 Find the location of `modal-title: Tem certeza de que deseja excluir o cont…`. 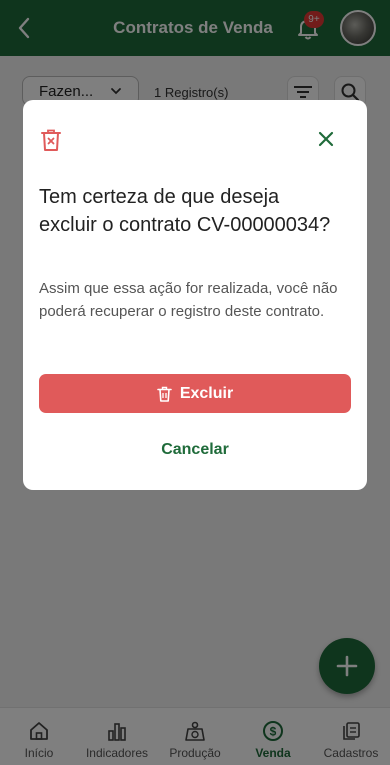

modal-title: Tem certeza de que deseja excluir o cont… is located at coordinates (185, 211).